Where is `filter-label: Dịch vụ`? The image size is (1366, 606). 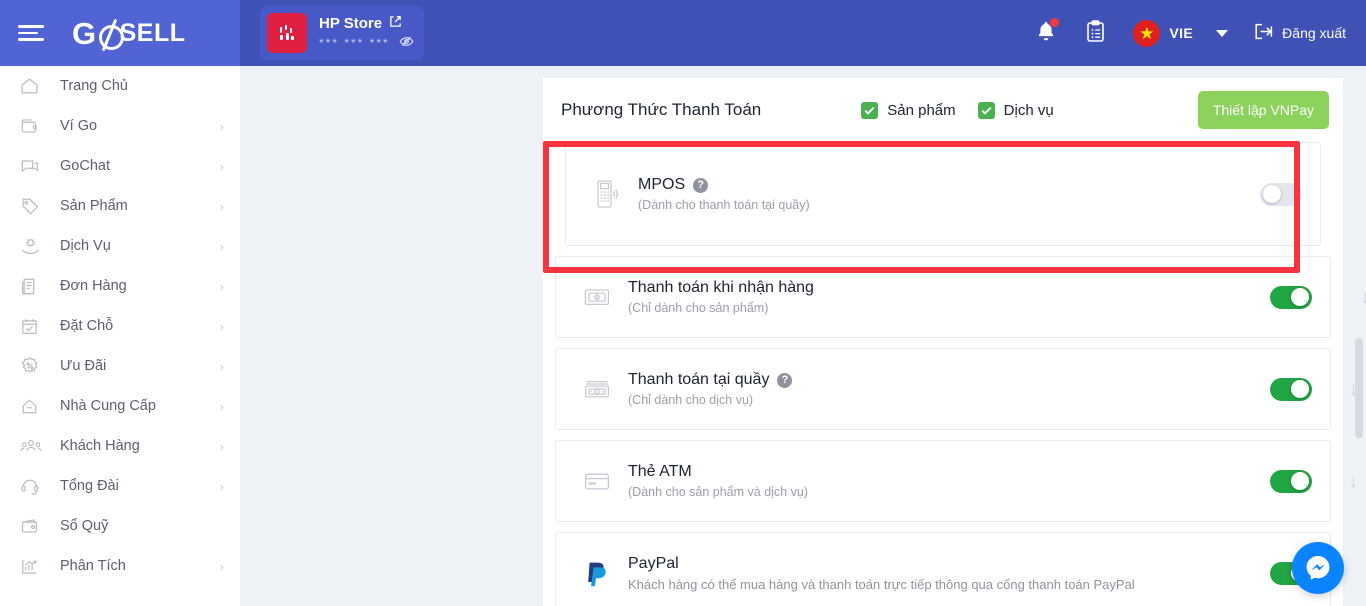 filter-label: Dịch vụ is located at coordinates (1028, 110).